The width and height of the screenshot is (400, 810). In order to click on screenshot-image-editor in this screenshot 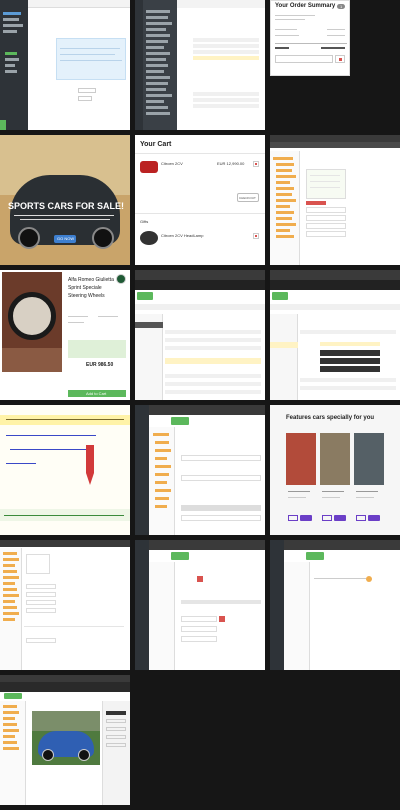, I will do `click(65, 740)`.